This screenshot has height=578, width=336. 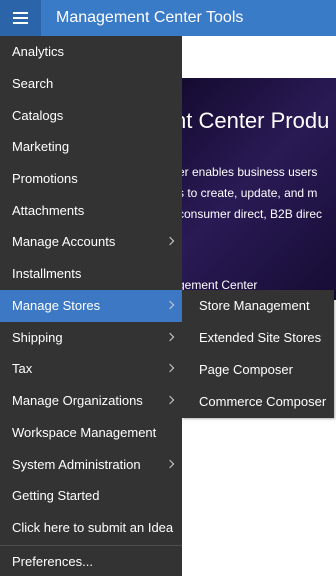 What do you see at coordinates (47, 273) in the screenshot?
I see `menu-item-label: Installments` at bounding box center [47, 273].